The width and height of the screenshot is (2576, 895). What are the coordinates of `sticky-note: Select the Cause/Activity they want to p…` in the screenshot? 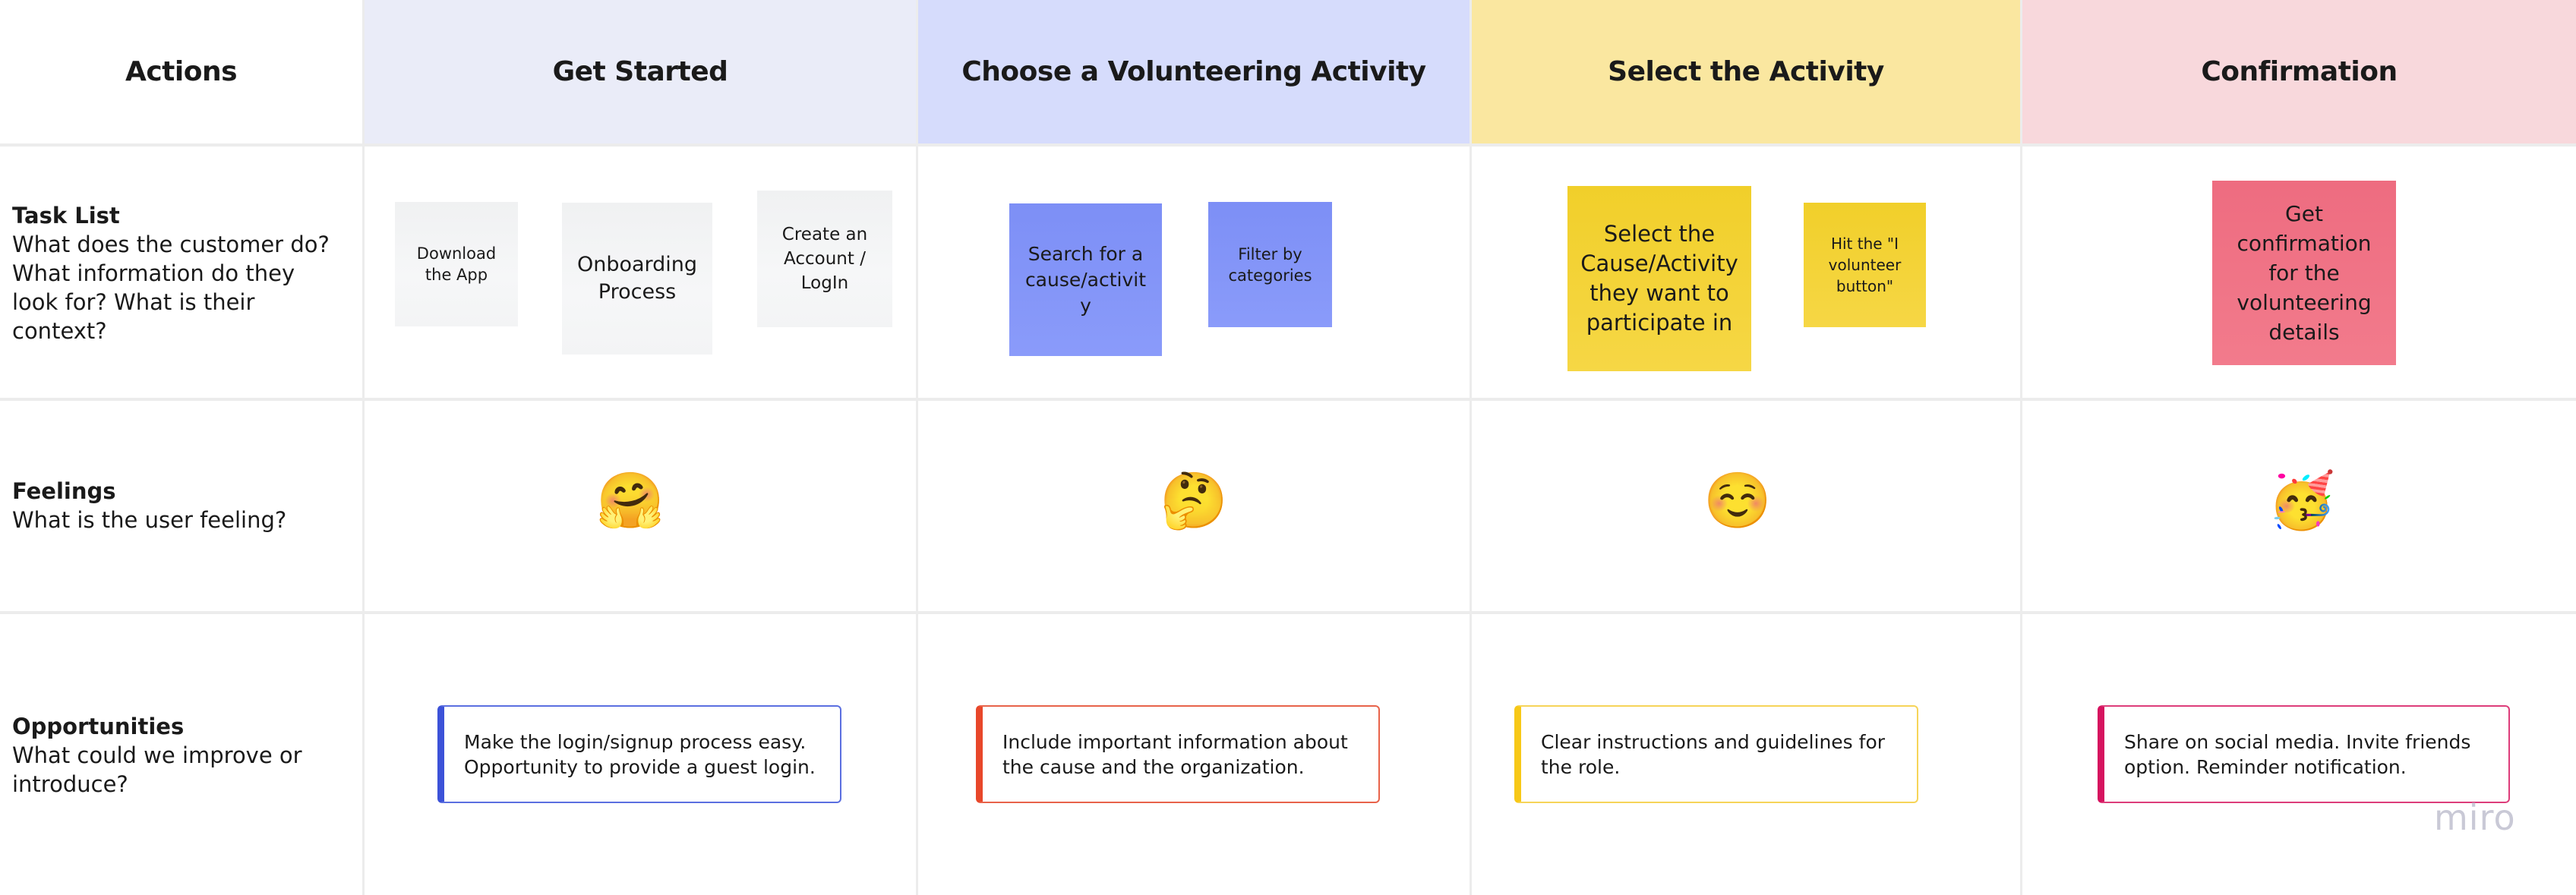 It's located at (1659, 278).